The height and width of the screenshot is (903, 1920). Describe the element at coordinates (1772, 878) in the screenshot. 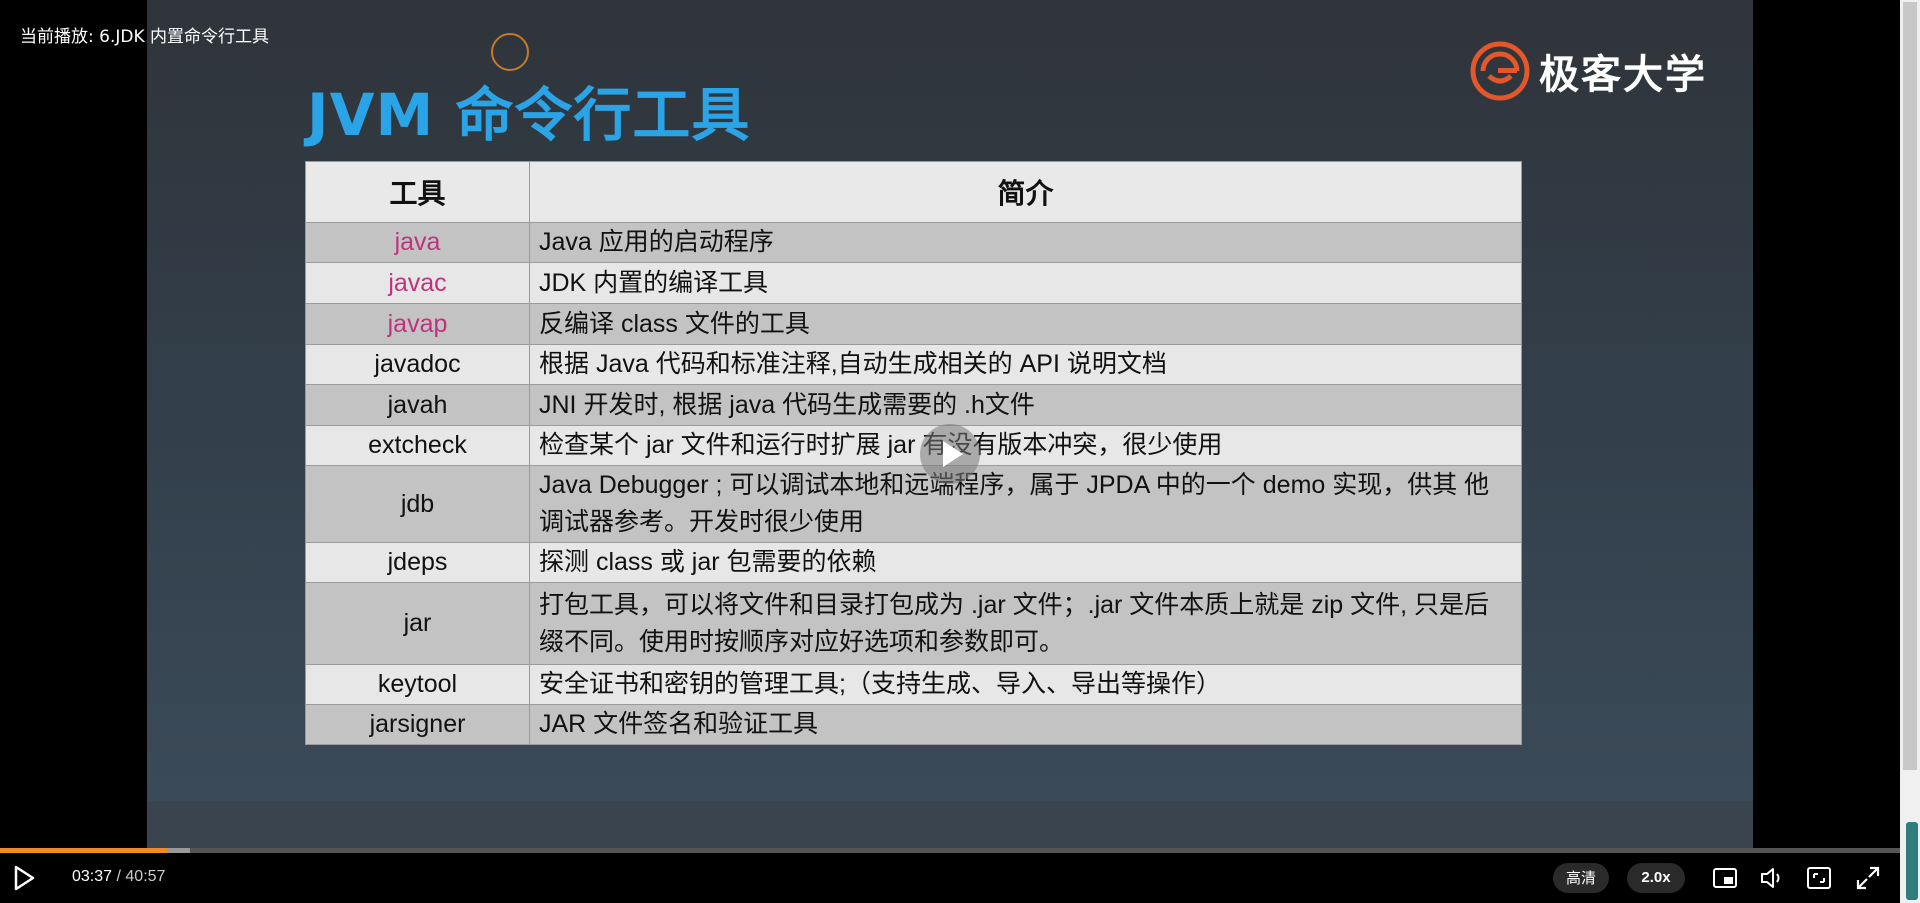

I see `volume-icon` at that location.